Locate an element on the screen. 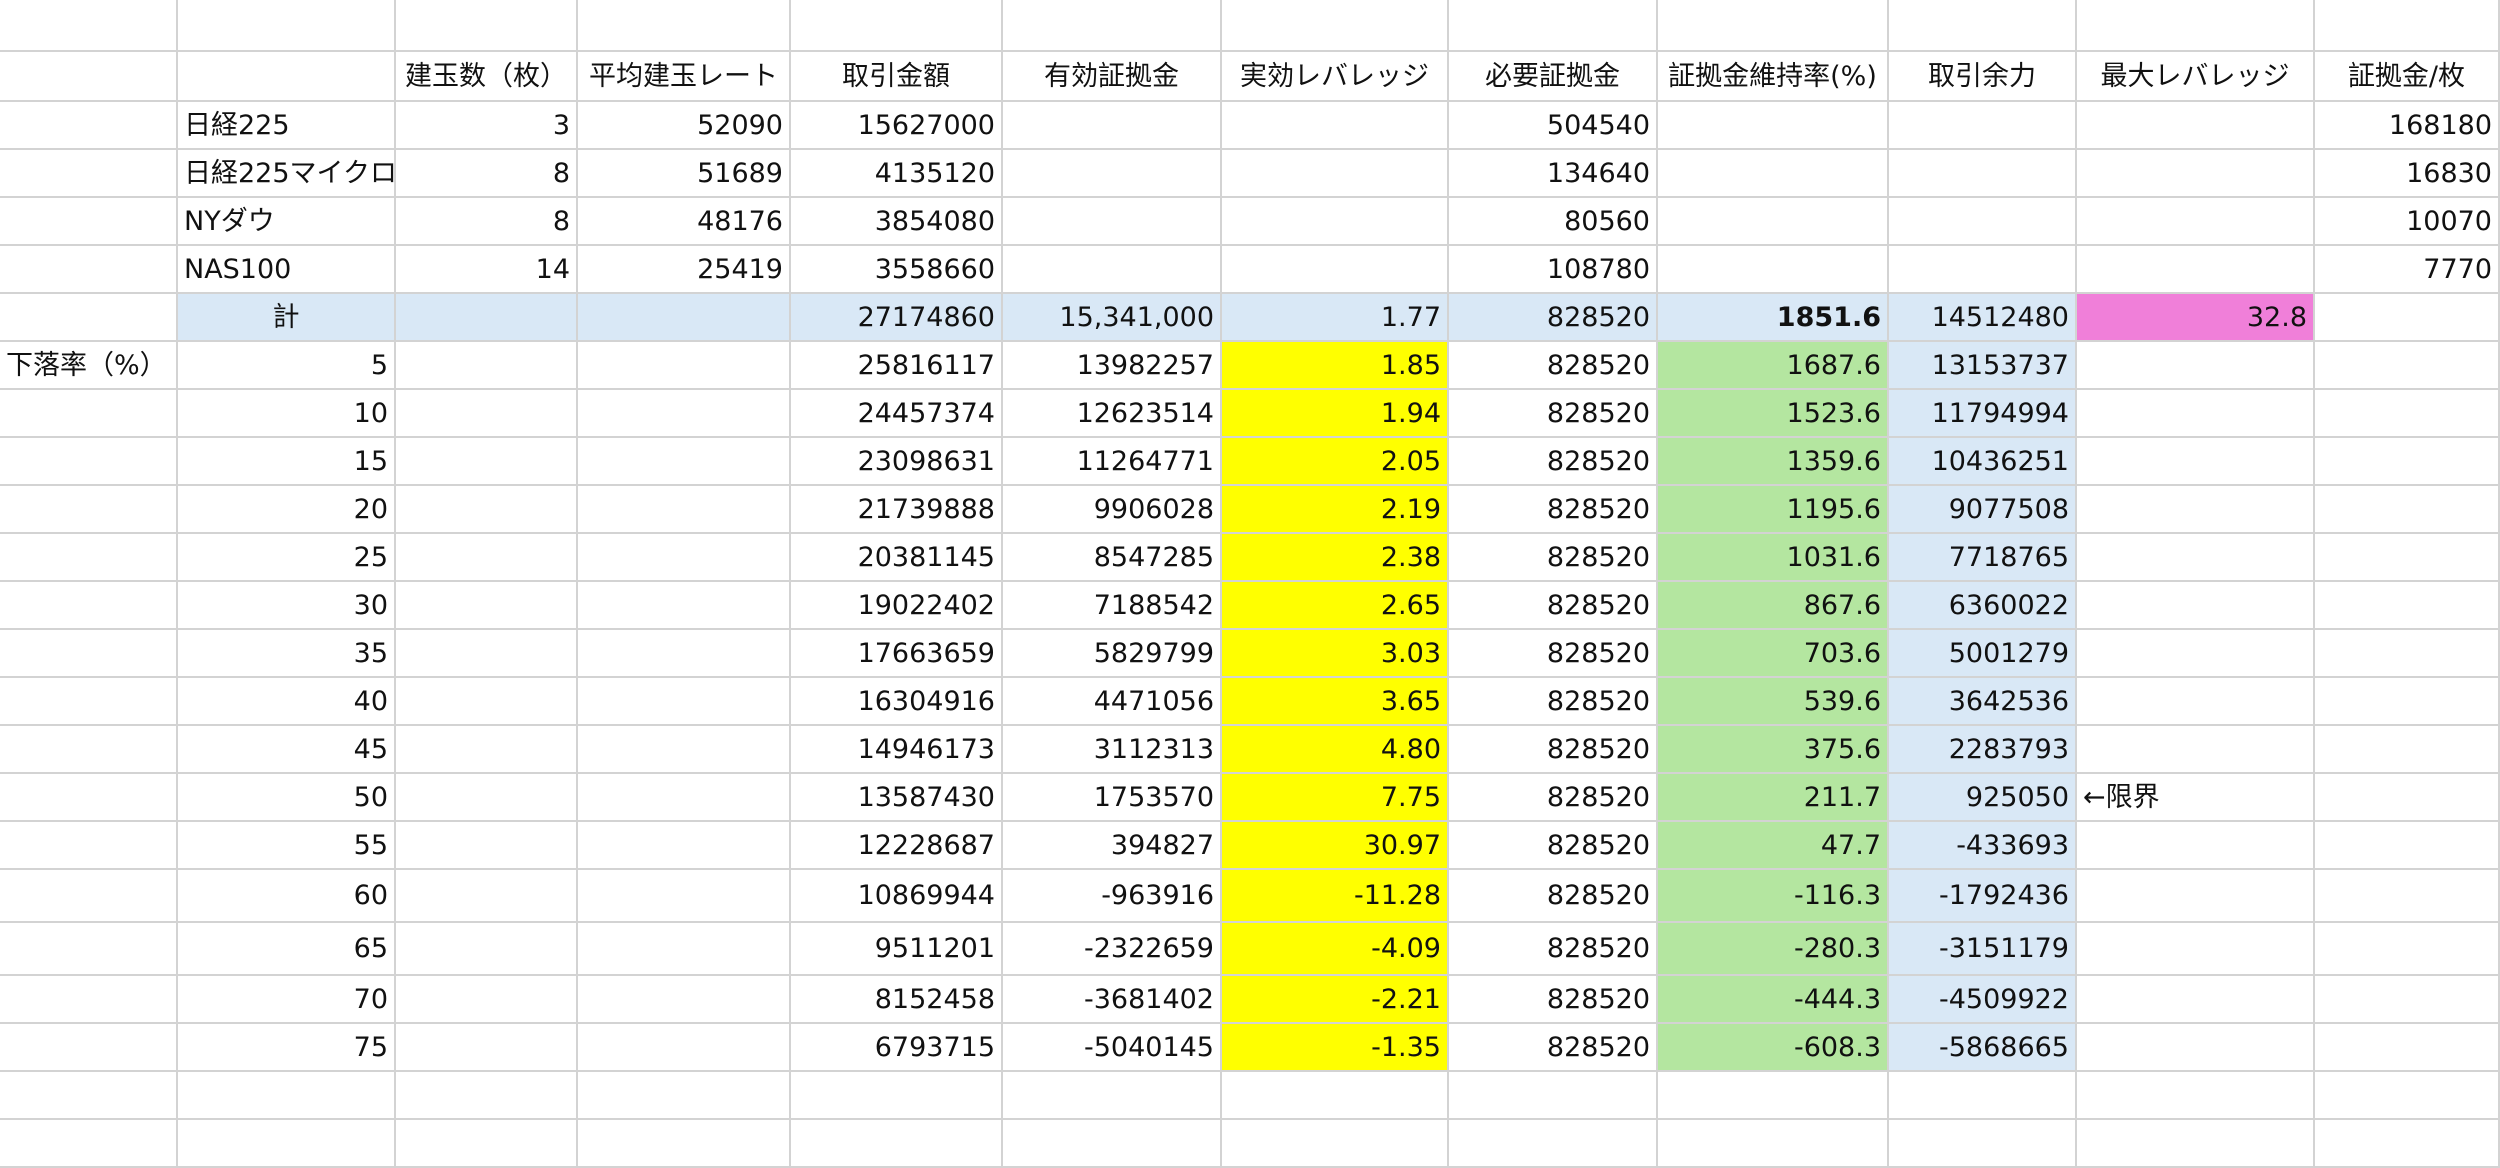 The height and width of the screenshot is (1168, 2500). drop-leverage-cell: 4.80 is located at coordinates (1335, 750).